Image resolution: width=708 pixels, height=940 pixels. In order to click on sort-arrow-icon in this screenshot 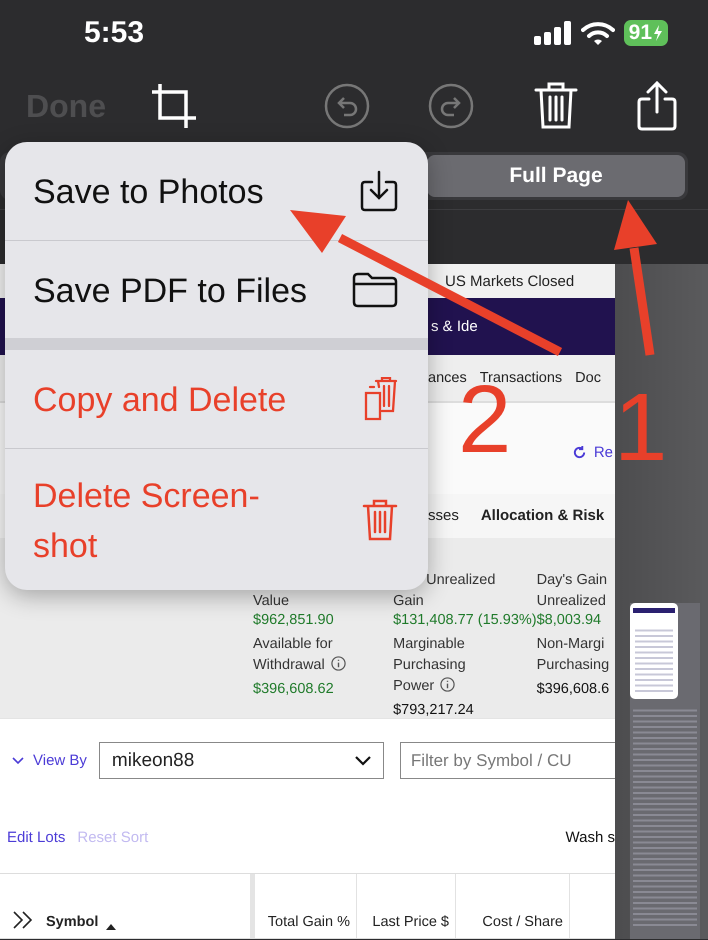, I will do `click(111, 926)`.